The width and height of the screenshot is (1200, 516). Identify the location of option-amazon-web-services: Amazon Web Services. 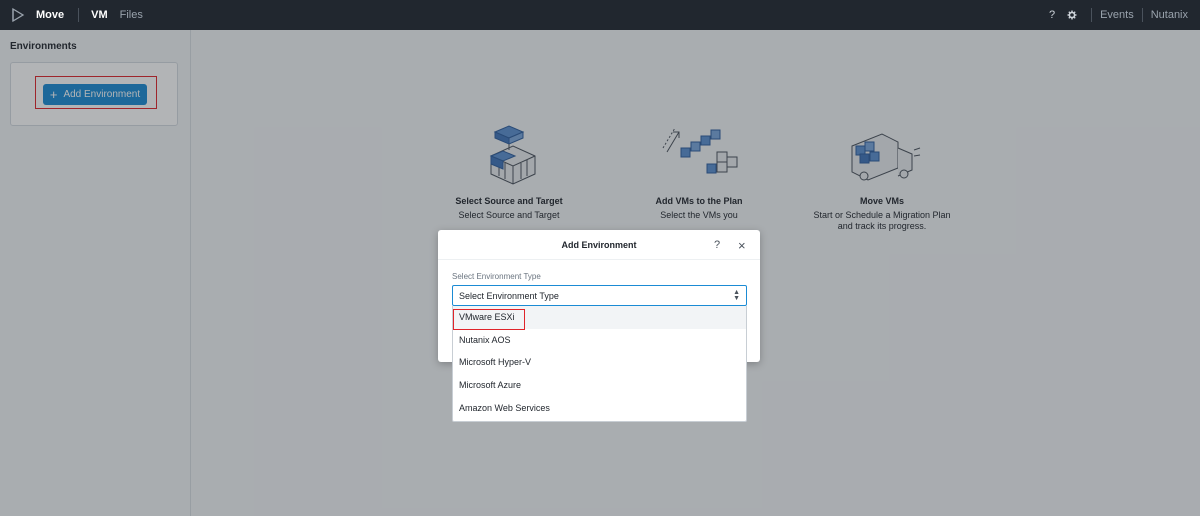
(599, 407).